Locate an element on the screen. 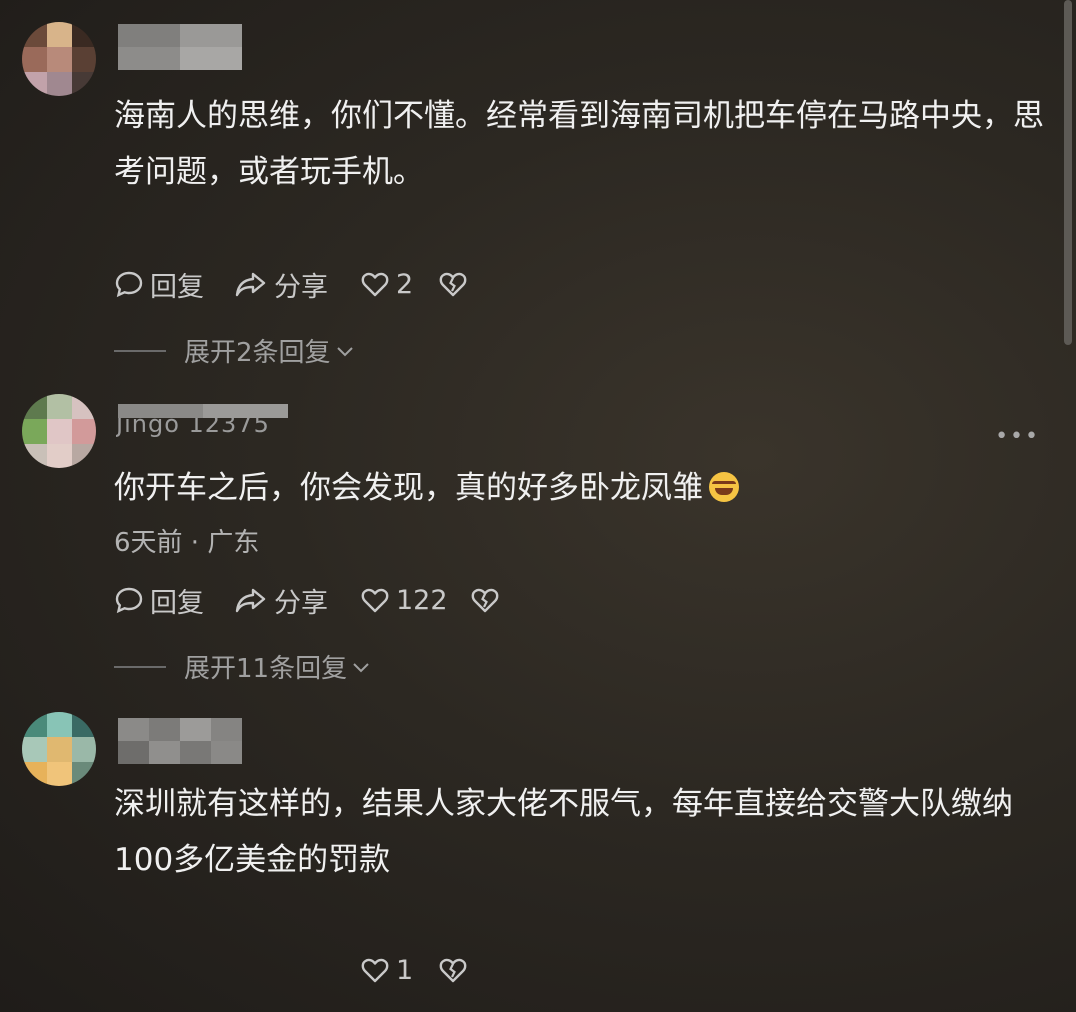 This screenshot has width=1076, height=1012. like-button: 1 is located at coordinates (386, 970).